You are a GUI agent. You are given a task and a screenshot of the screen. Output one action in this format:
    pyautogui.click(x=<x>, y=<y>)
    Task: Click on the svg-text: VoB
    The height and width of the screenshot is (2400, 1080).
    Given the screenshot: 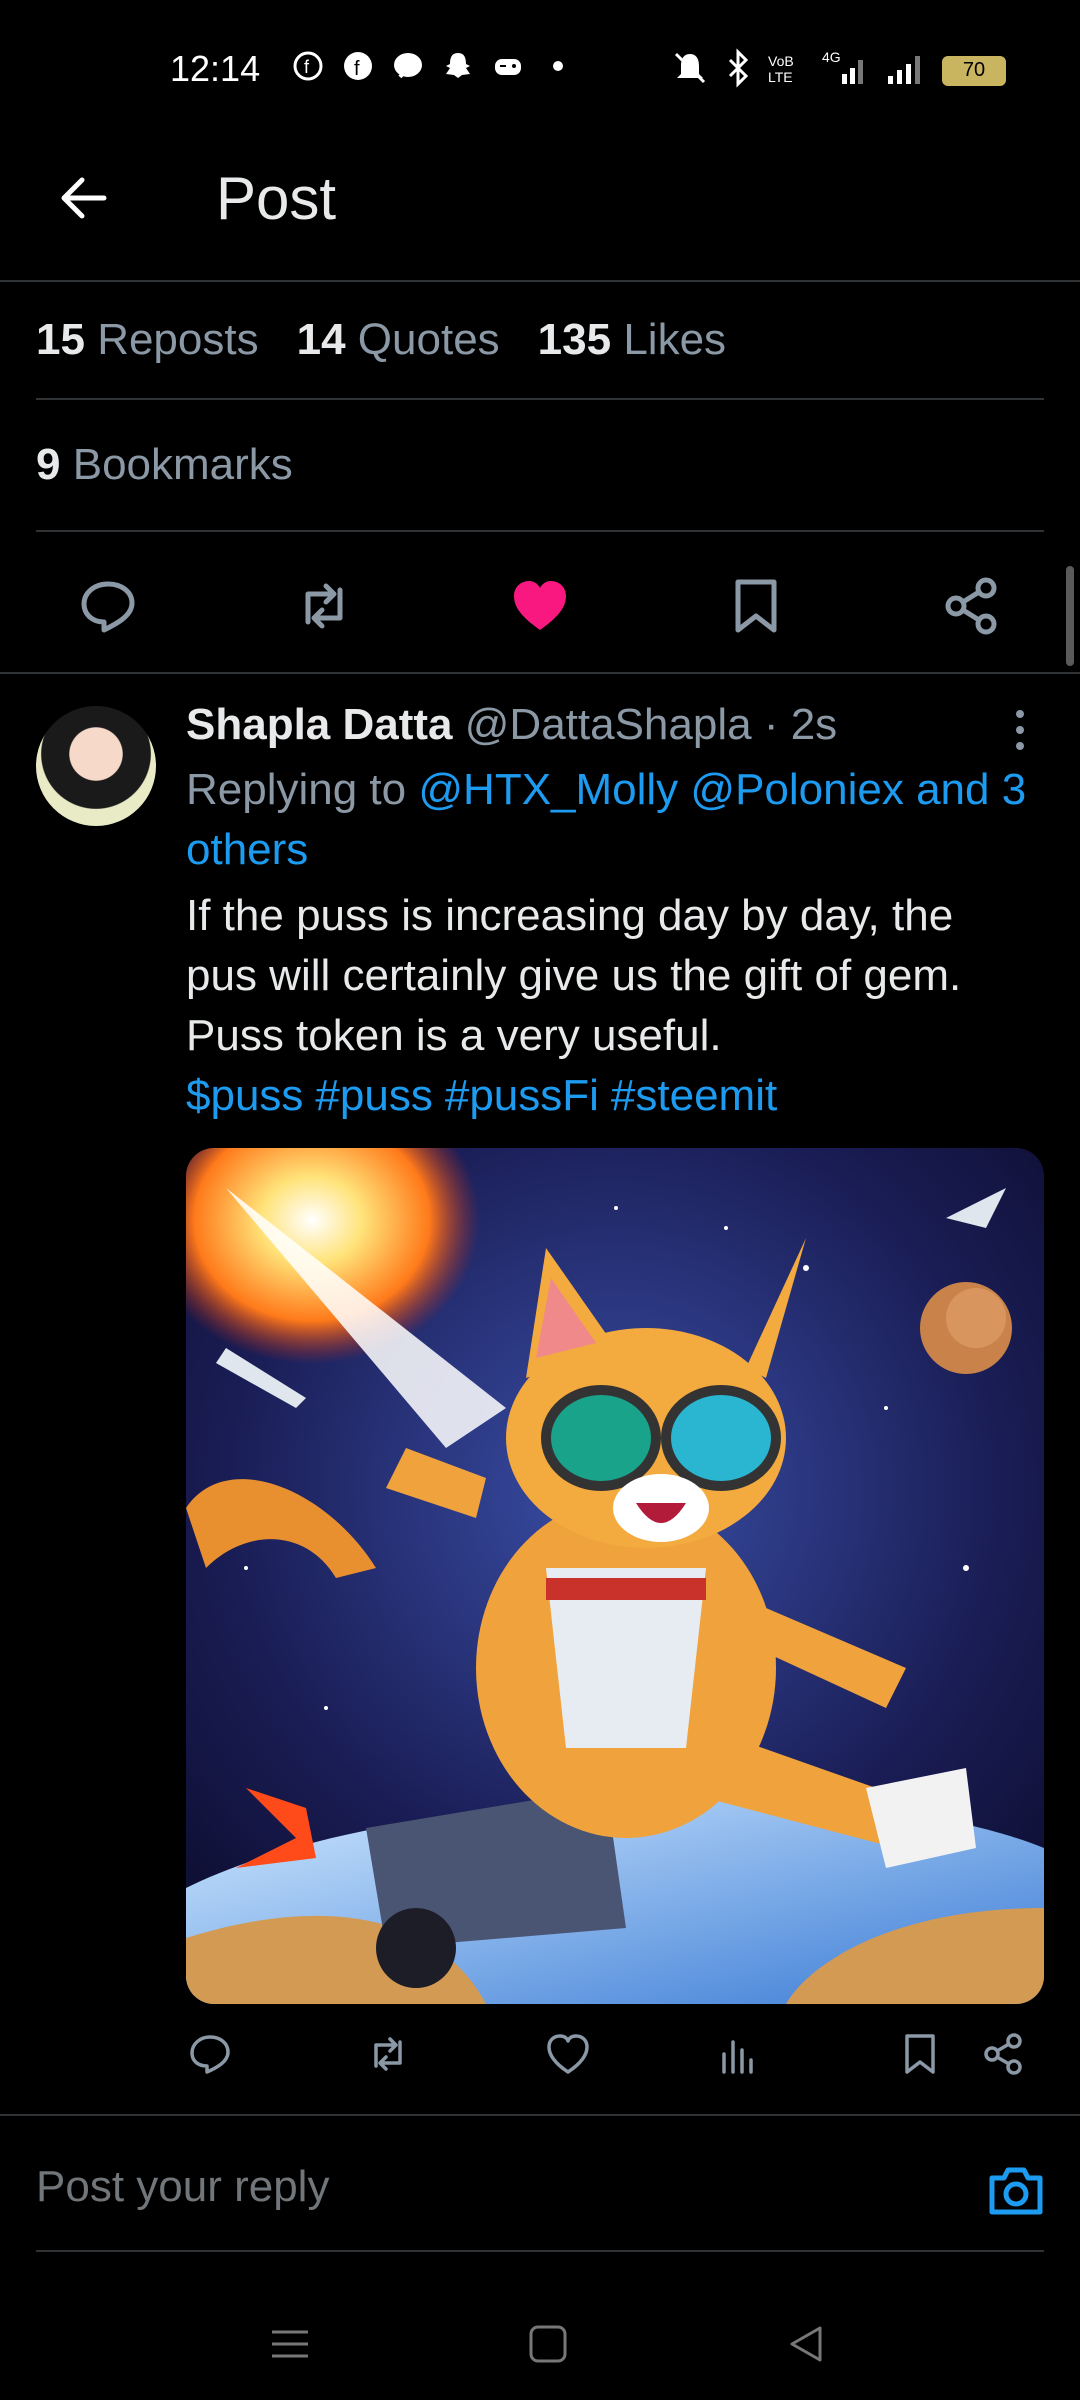 What is the action you would take?
    pyautogui.click(x=781, y=61)
    